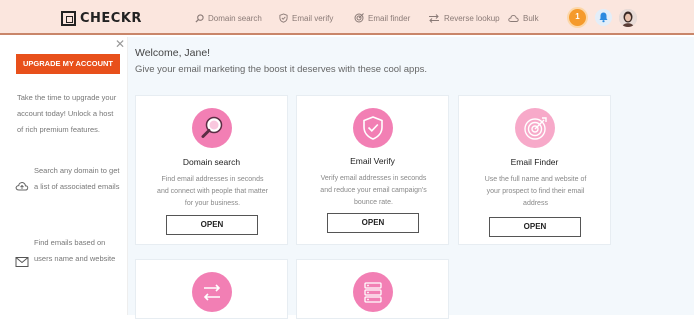  What do you see at coordinates (313, 18) in the screenshot?
I see `nav-label: Email verify` at bounding box center [313, 18].